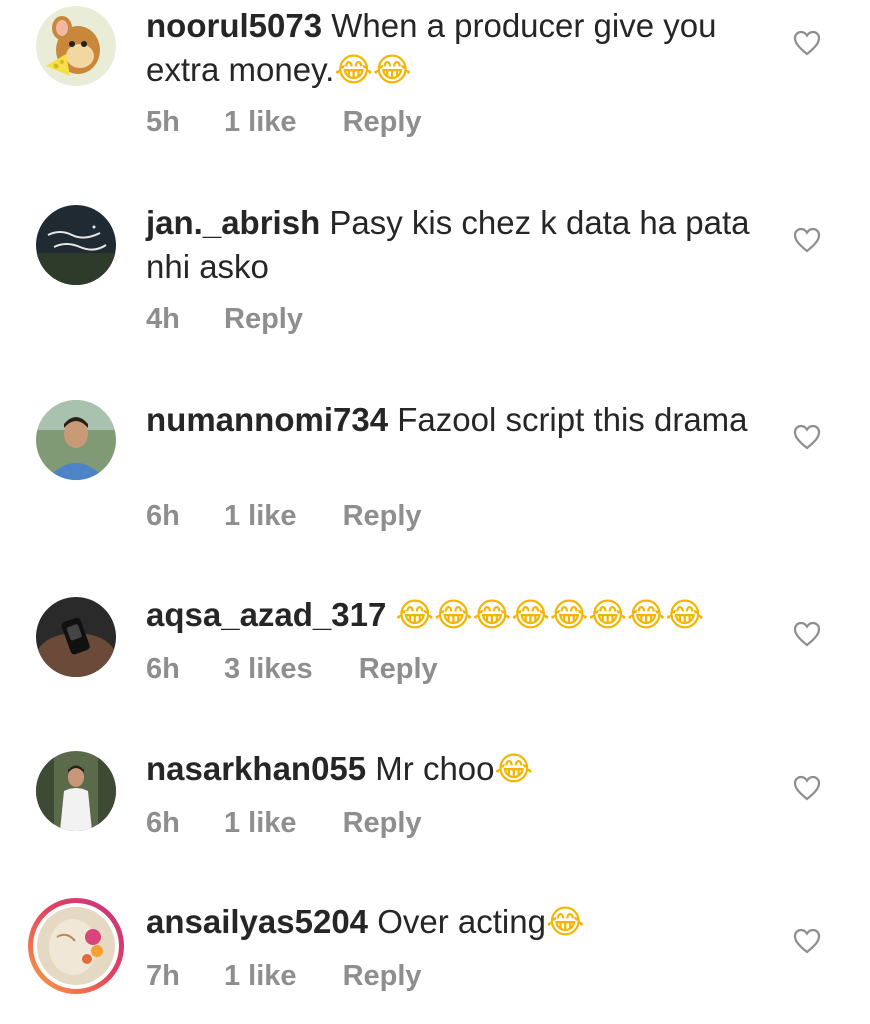 This screenshot has height=1024, width=870. I want to click on comment-meta: 7h 1 like Reply, so click(284, 976).